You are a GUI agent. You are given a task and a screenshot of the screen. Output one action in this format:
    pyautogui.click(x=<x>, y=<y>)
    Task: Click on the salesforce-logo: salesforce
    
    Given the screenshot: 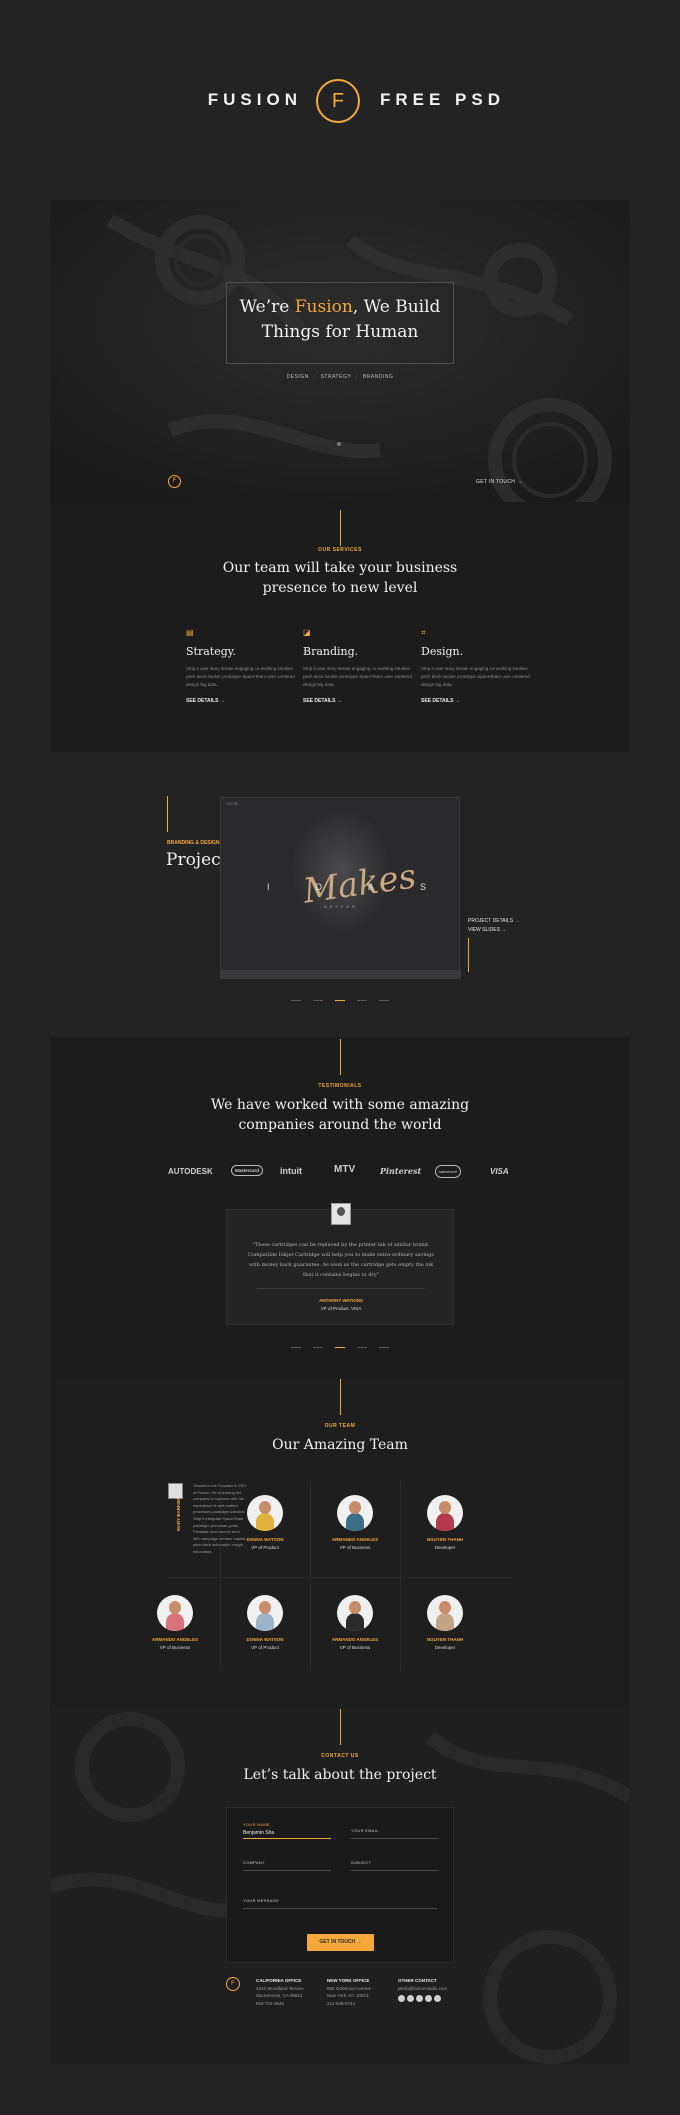 What is the action you would take?
    pyautogui.click(x=448, y=1171)
    